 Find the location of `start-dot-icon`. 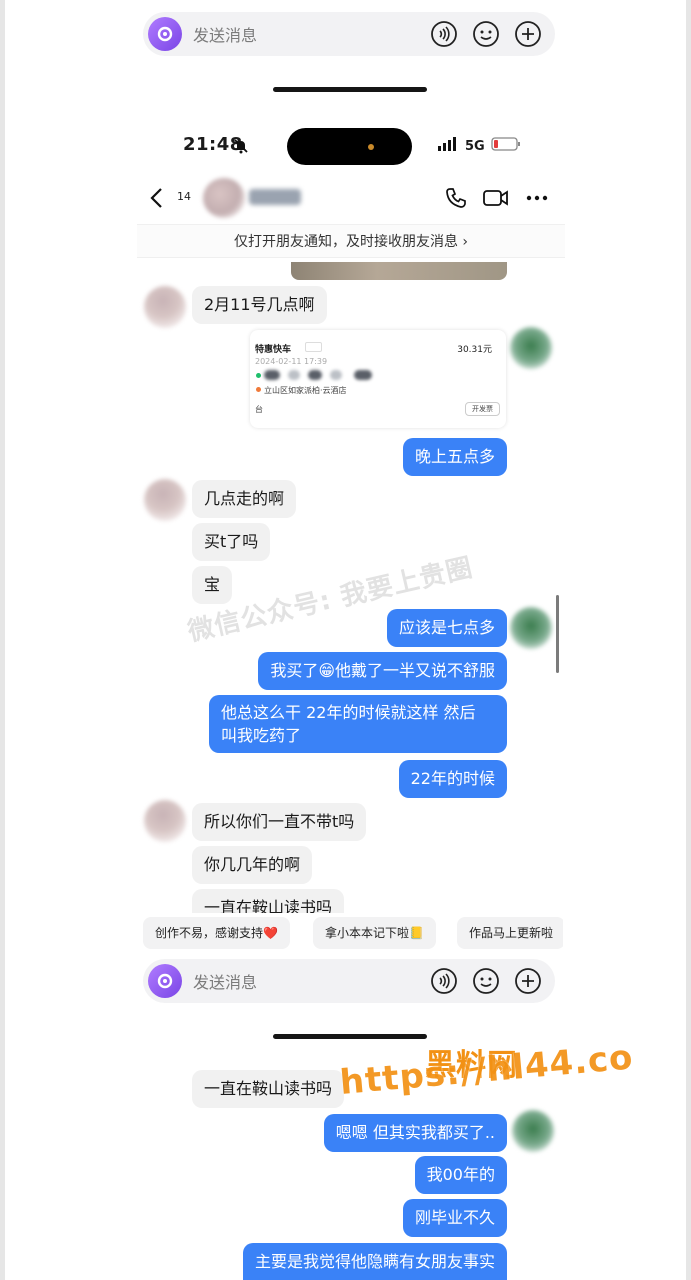

start-dot-icon is located at coordinates (258, 375).